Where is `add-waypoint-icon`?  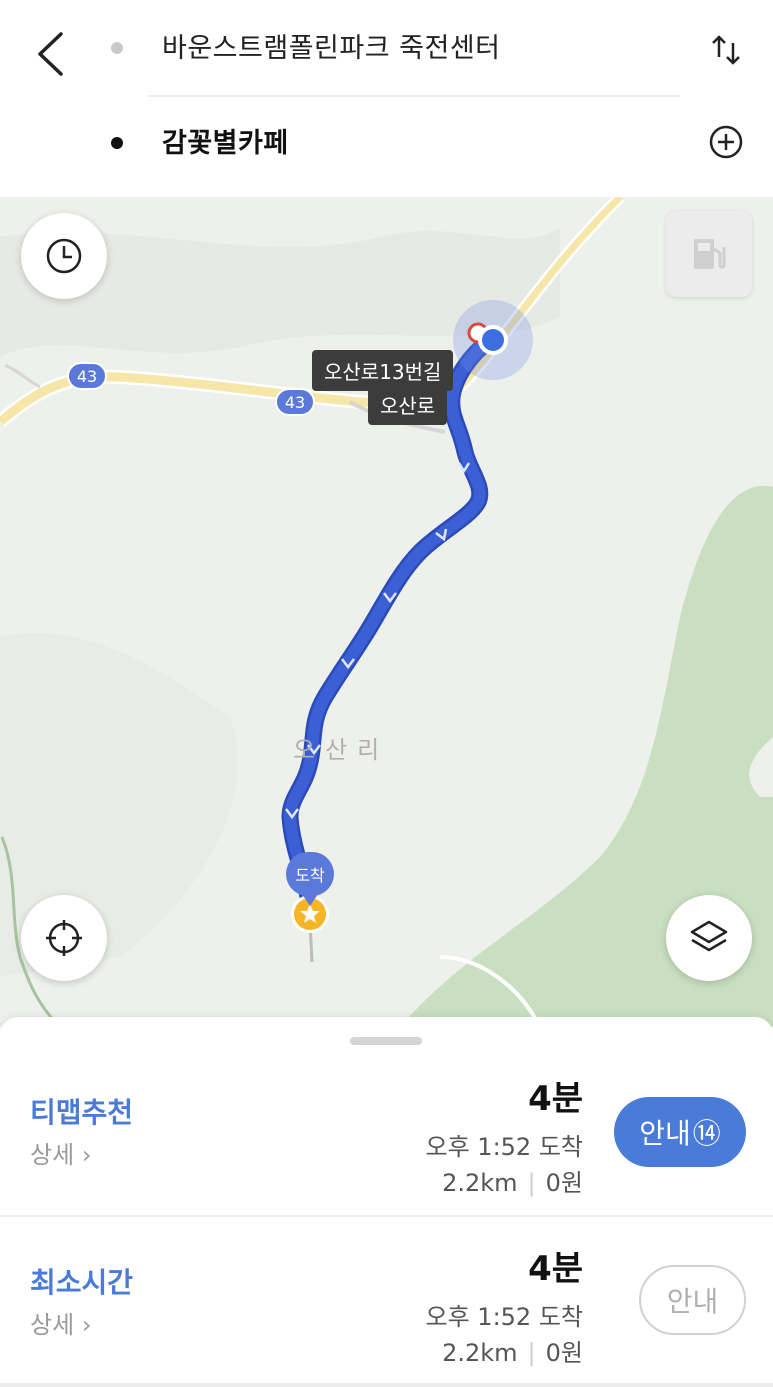
add-waypoint-icon is located at coordinates (726, 142).